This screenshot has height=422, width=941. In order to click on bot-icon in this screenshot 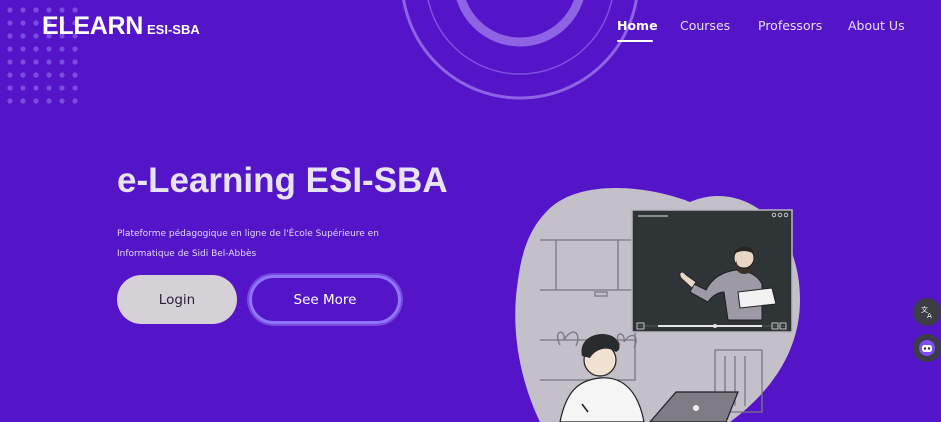, I will do `click(927, 348)`.